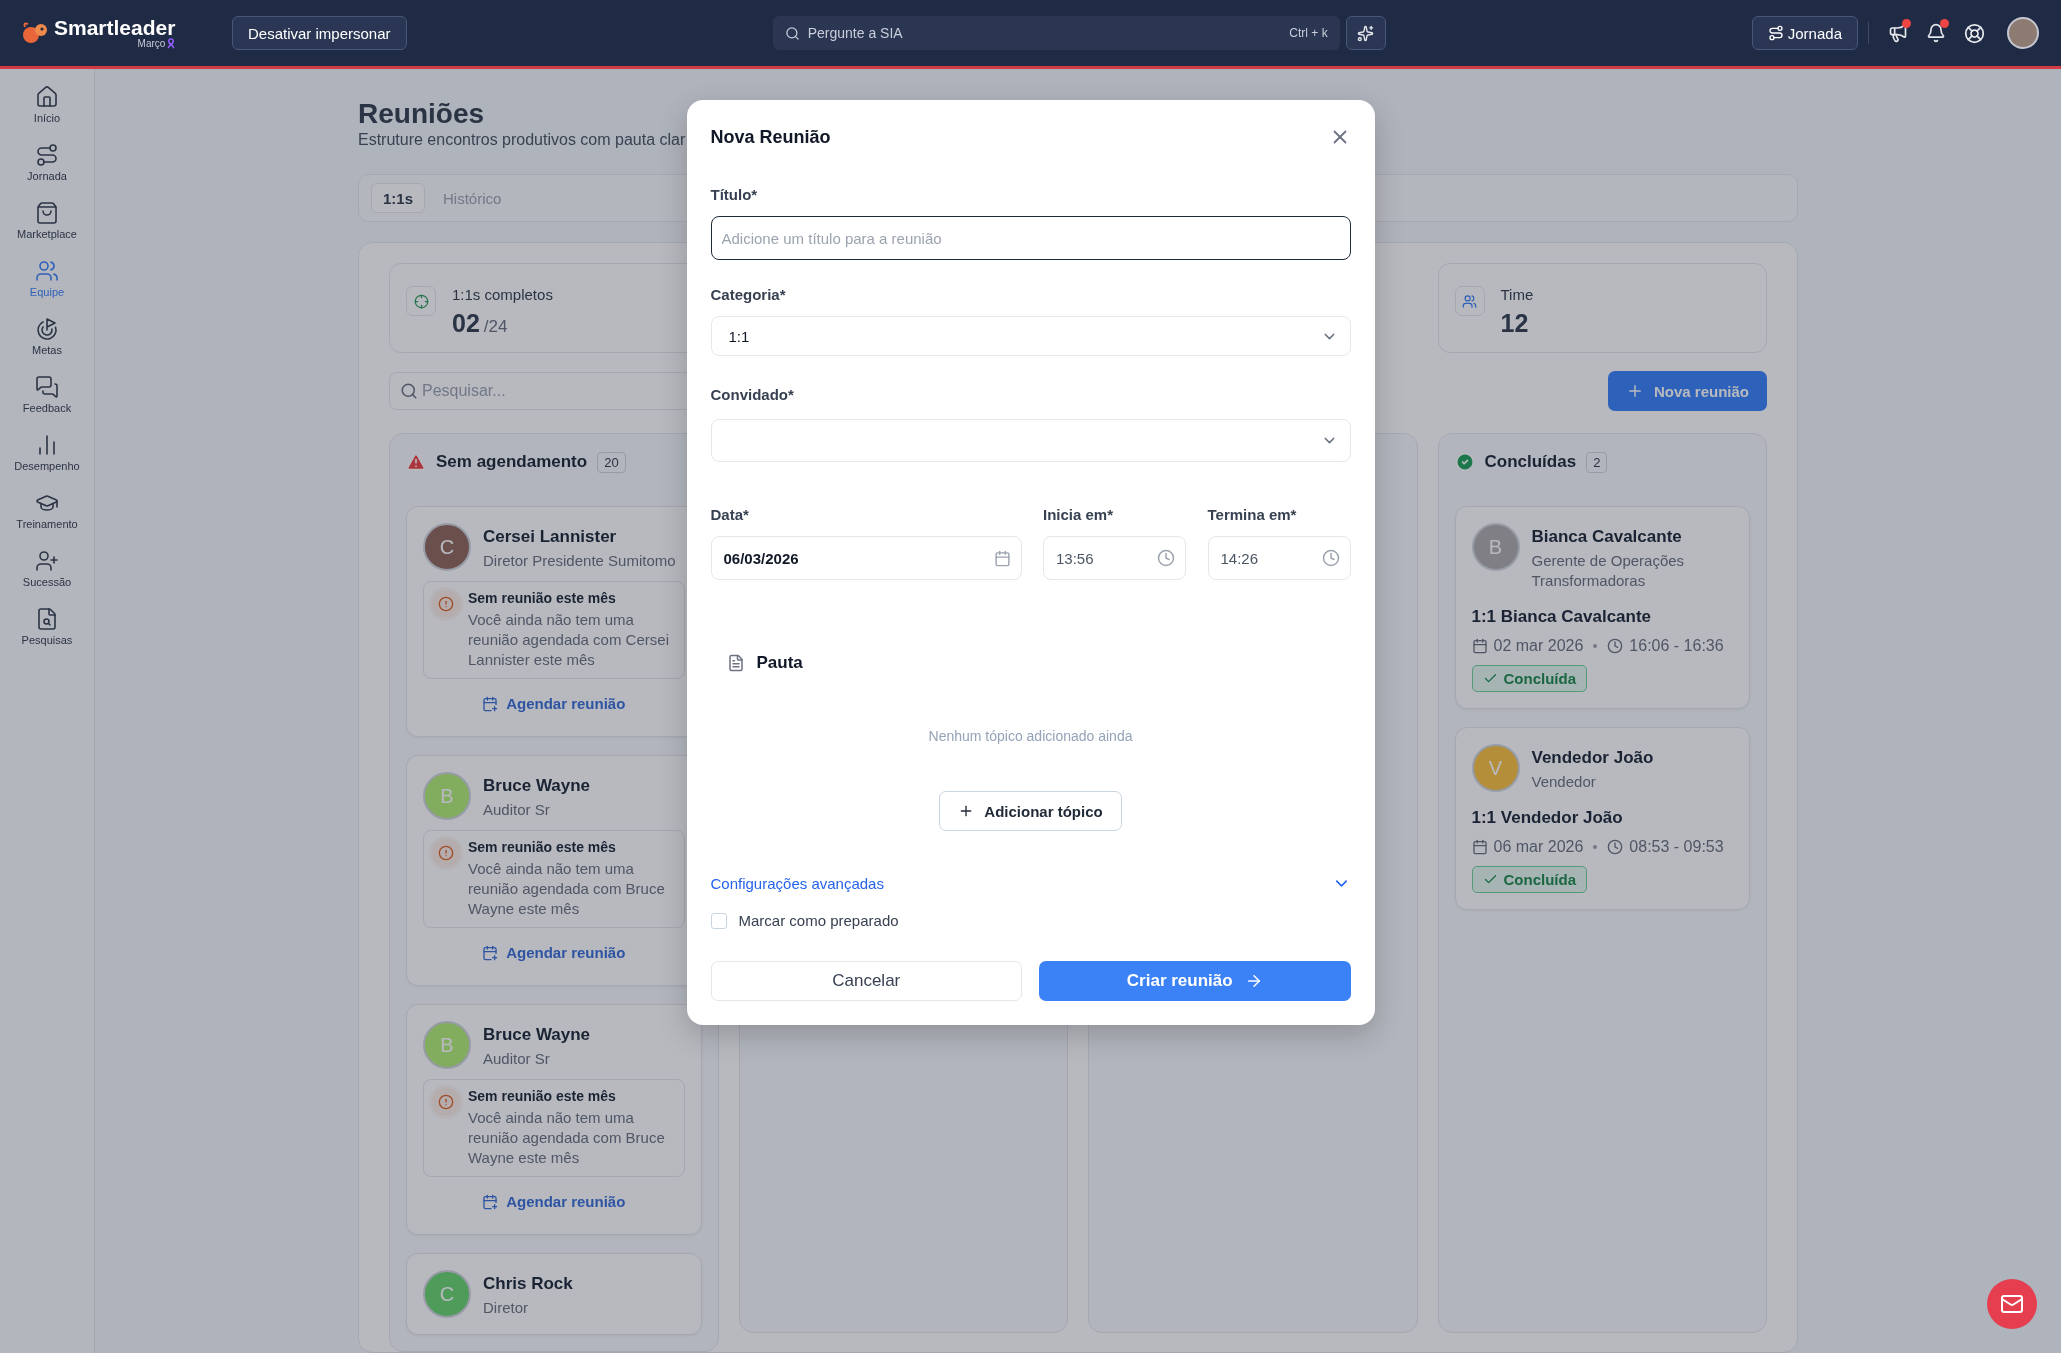 This screenshot has width=2061, height=1353. I want to click on time-field: 13:56, so click(1114, 558).